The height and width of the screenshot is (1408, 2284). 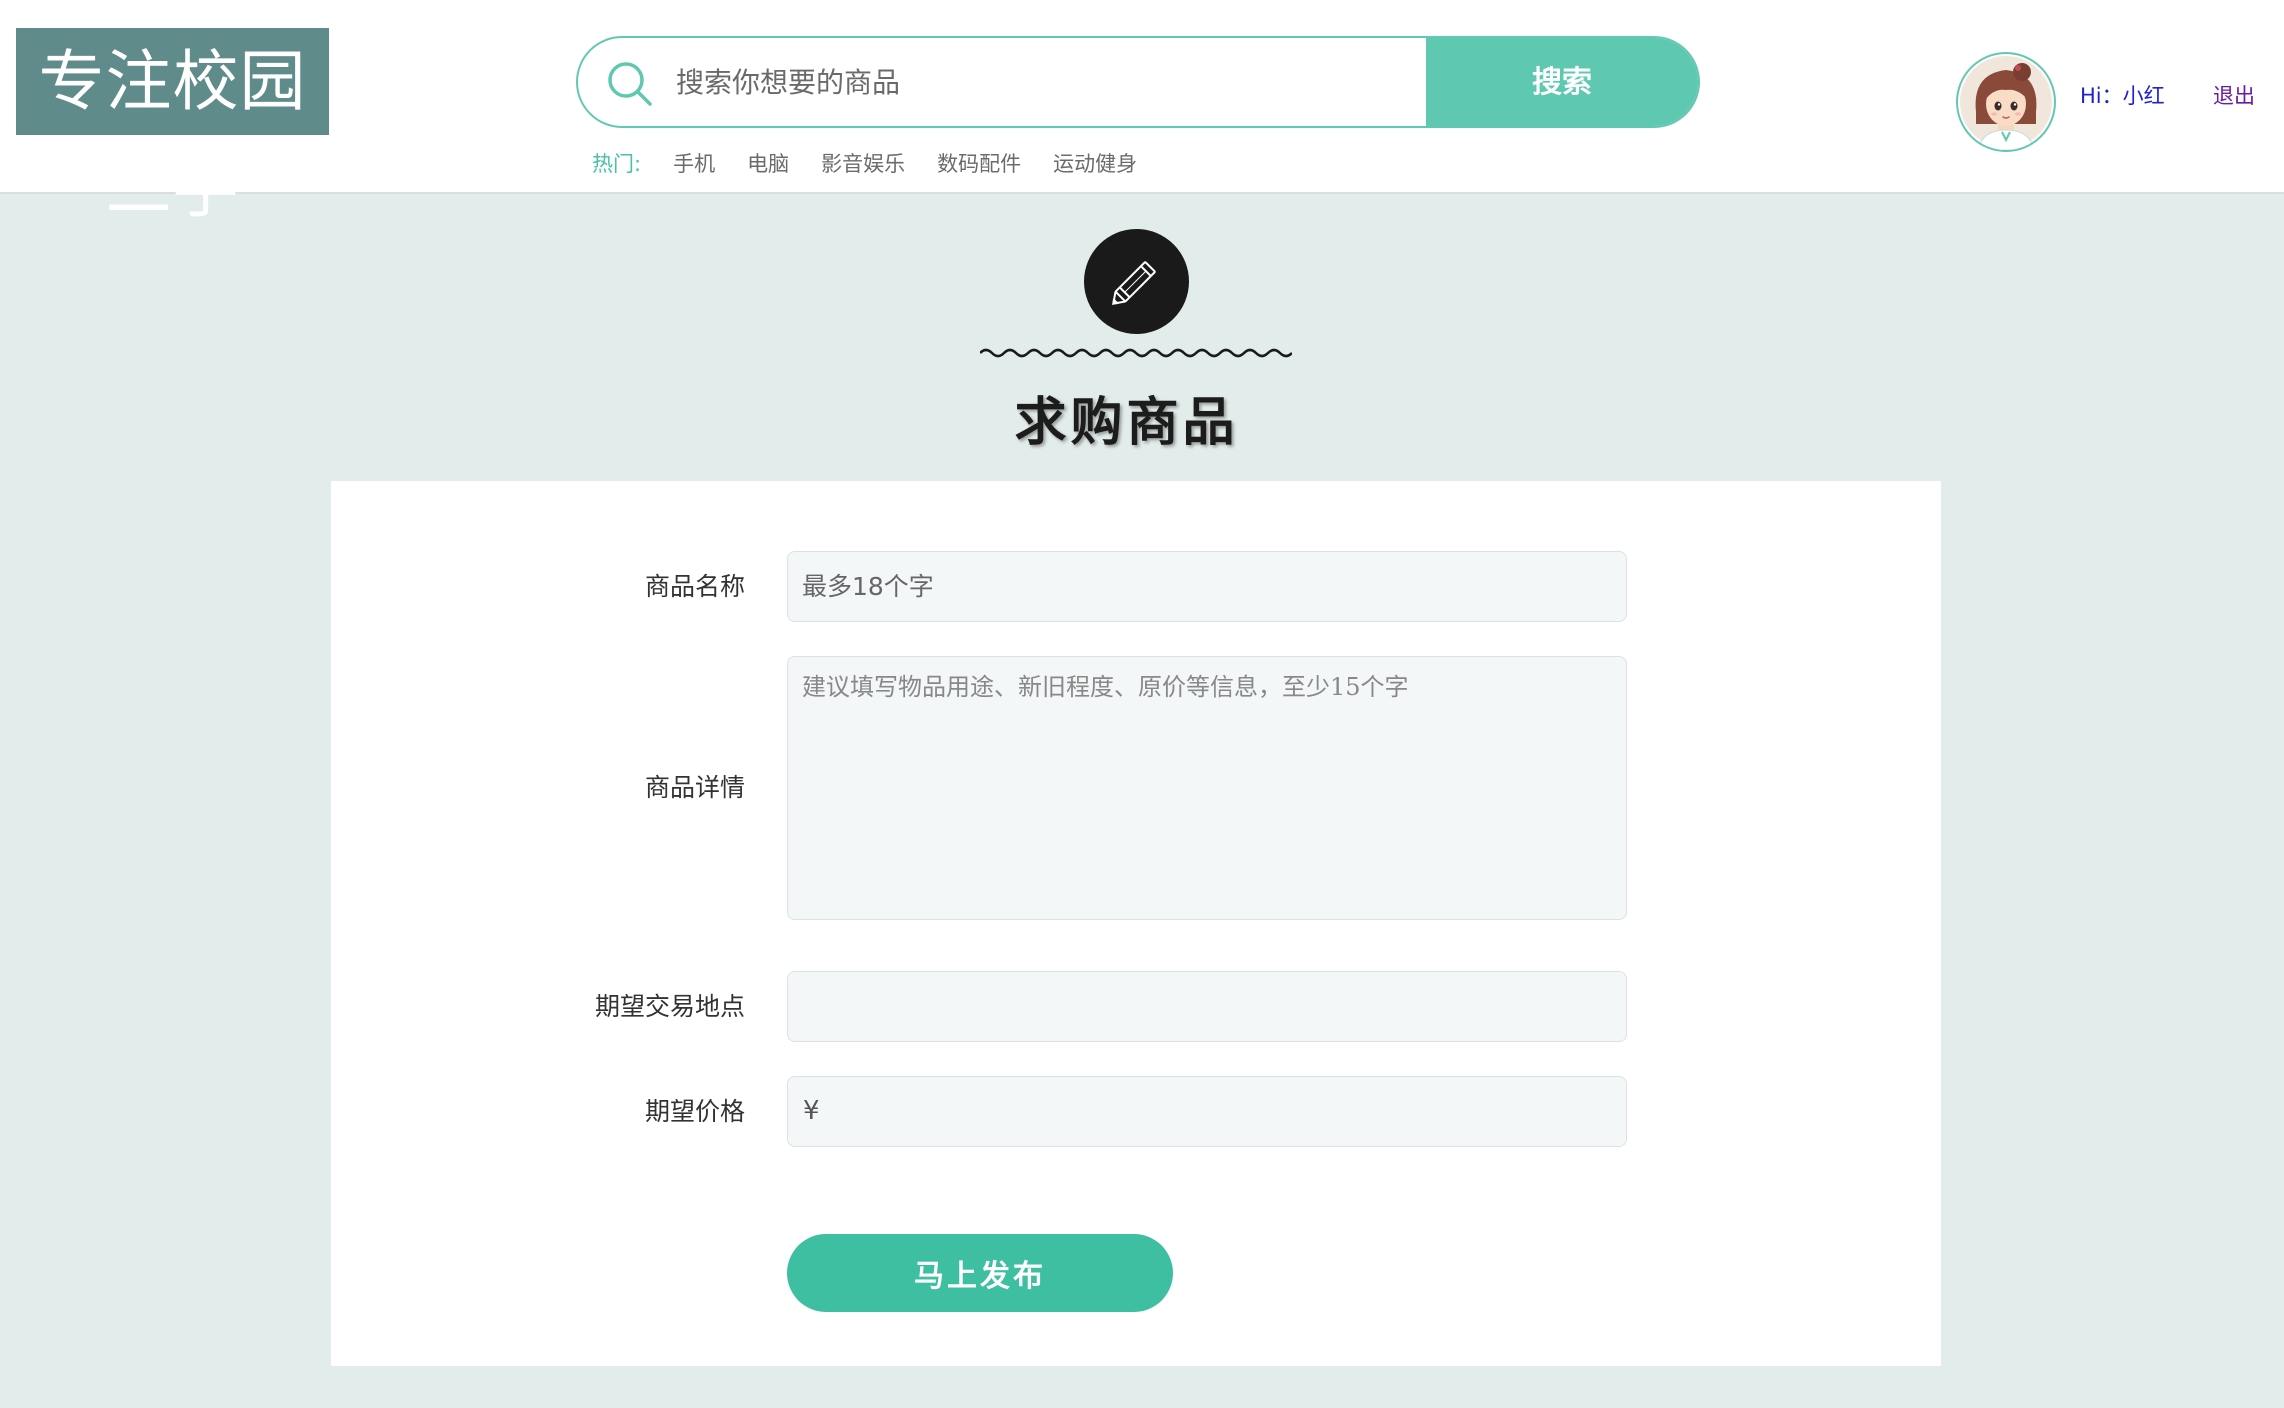 I want to click on search-bar: 搜索, so click(x=1138, y=82).